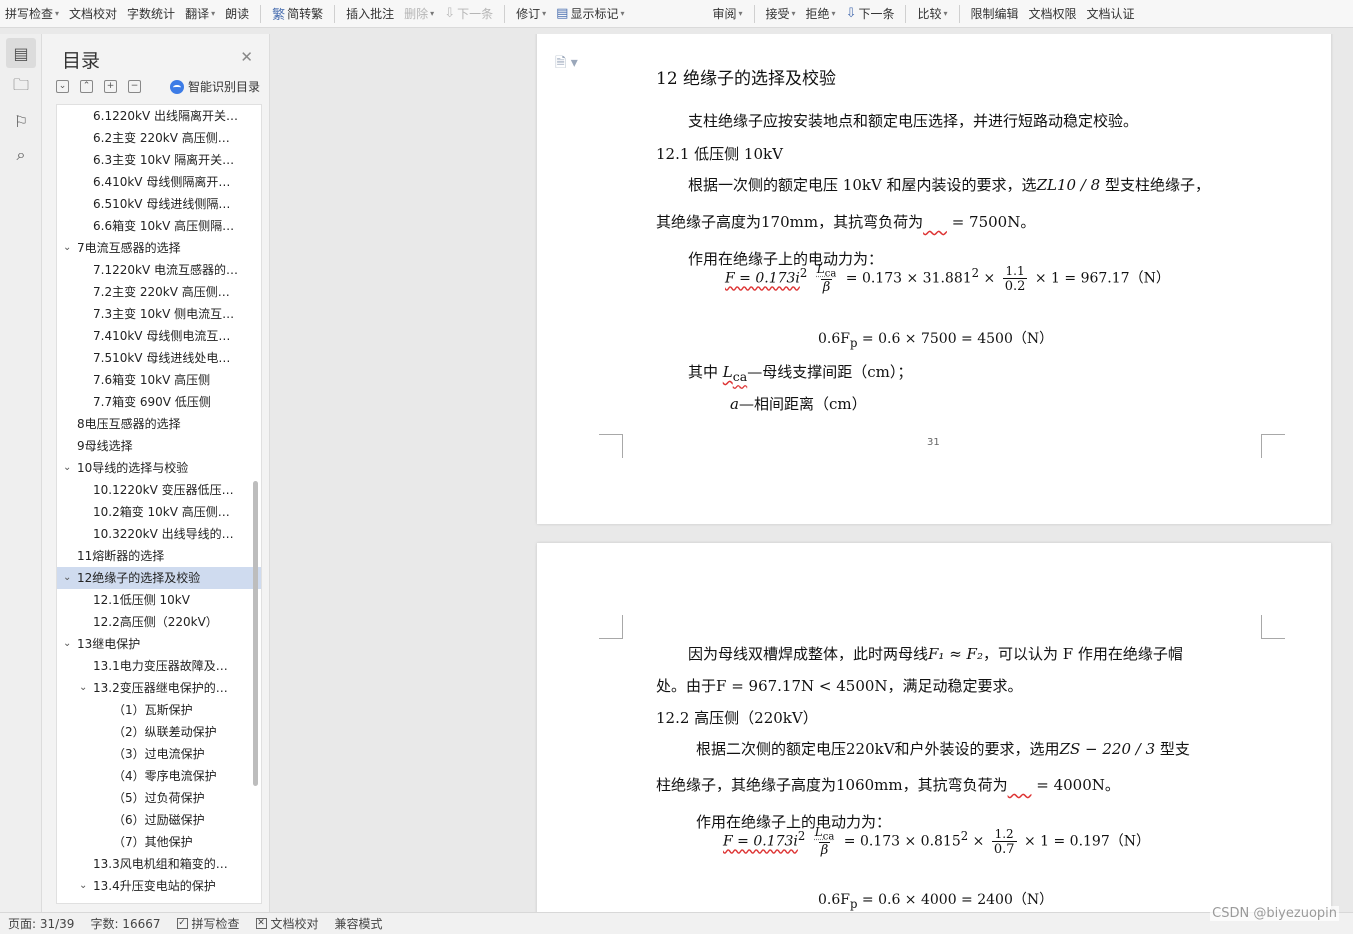 This screenshot has width=1353, height=934. What do you see at coordinates (821, 14) in the screenshot?
I see `reject-button: 拒绝 ▾` at bounding box center [821, 14].